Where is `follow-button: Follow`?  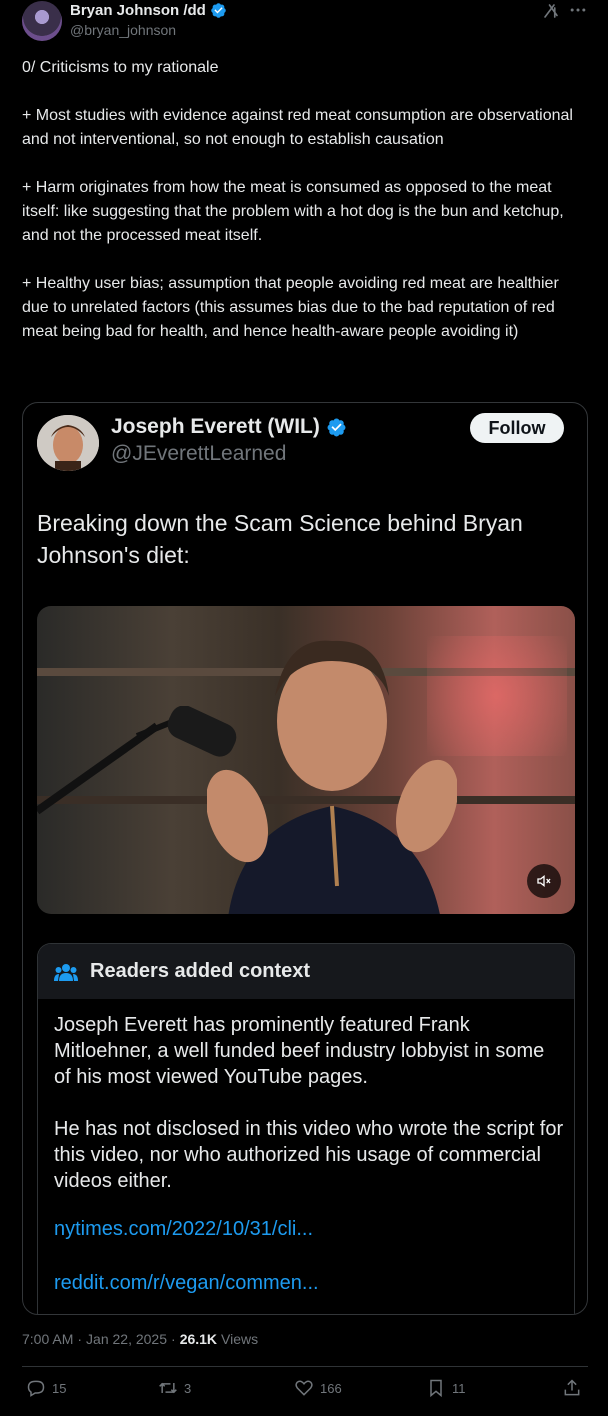 follow-button: Follow is located at coordinates (517, 428).